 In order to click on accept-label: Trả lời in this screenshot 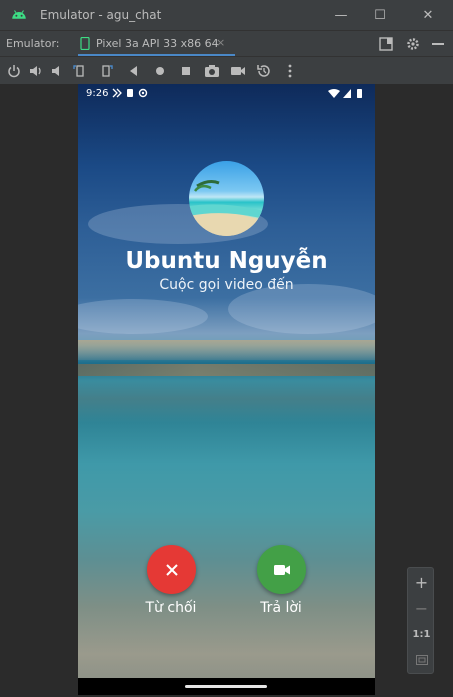, I will do `click(281, 608)`.